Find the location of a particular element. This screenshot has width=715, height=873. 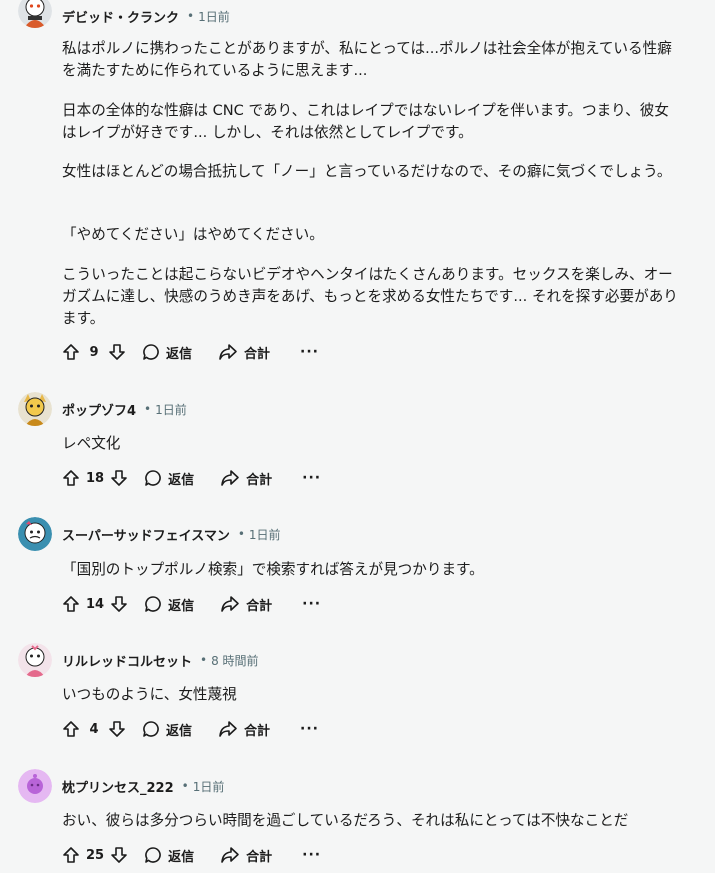

vote-count: 18 is located at coordinates (95, 478).